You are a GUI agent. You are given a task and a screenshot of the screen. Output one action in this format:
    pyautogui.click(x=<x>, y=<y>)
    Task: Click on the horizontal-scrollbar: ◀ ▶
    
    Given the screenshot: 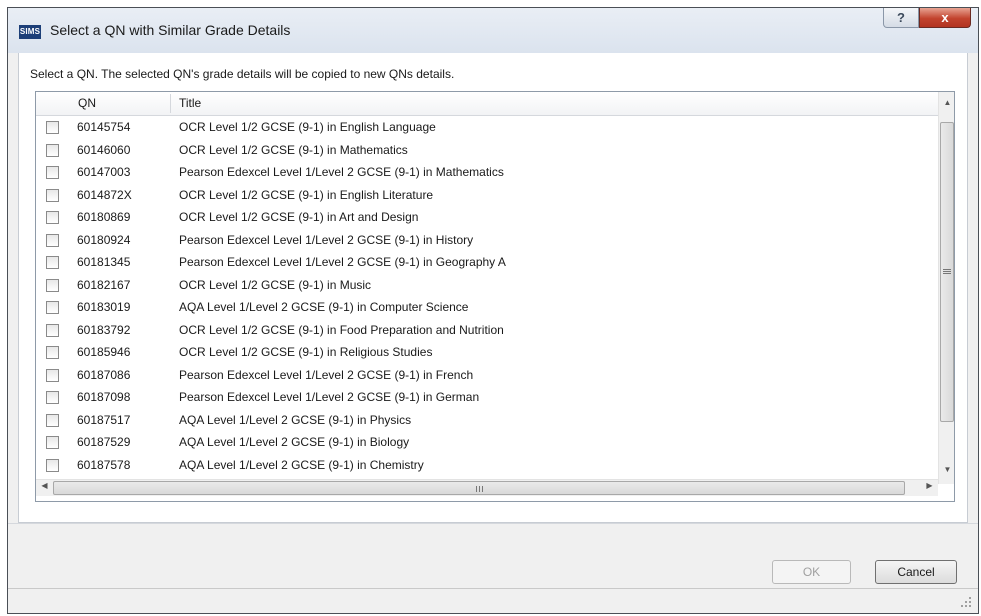 What is the action you would take?
    pyautogui.click(x=487, y=487)
    